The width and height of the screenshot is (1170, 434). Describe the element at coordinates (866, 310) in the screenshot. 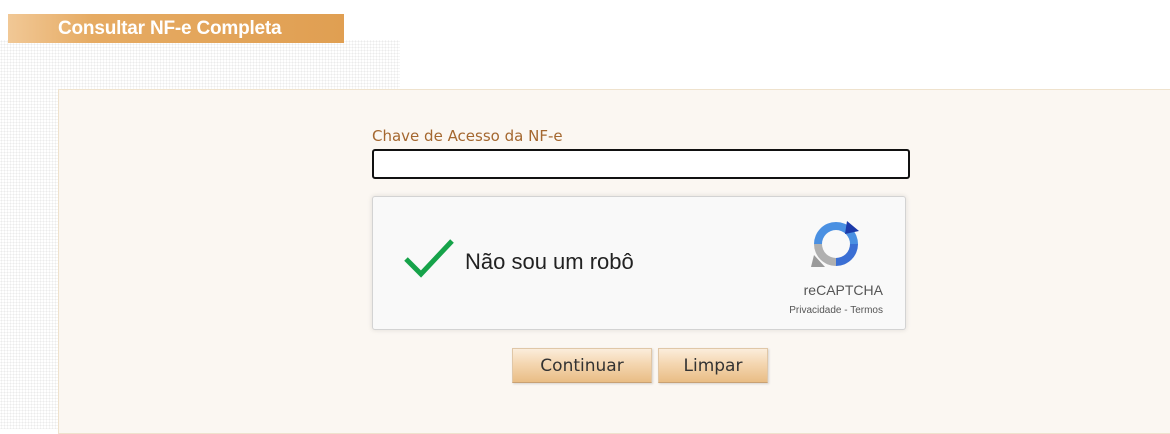

I see `terms-link: Termos` at that location.